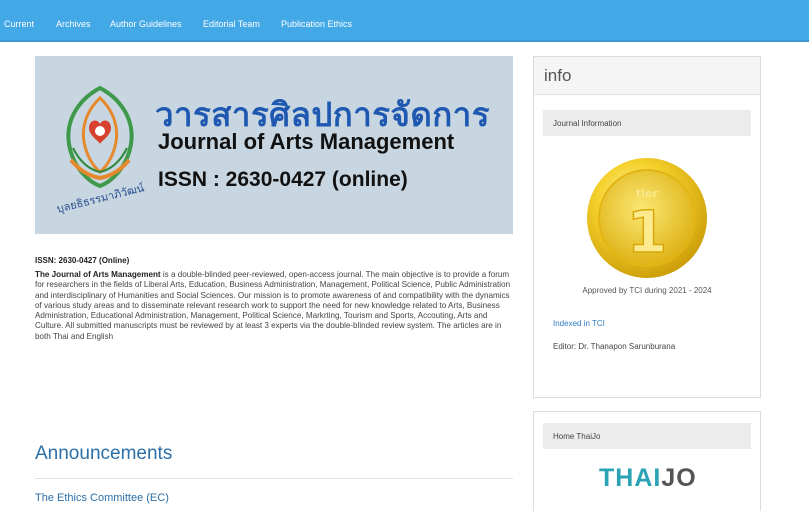  What do you see at coordinates (614, 346) in the screenshot?
I see `editor-name: Editor: Dr. Thanapon Sarunburana` at bounding box center [614, 346].